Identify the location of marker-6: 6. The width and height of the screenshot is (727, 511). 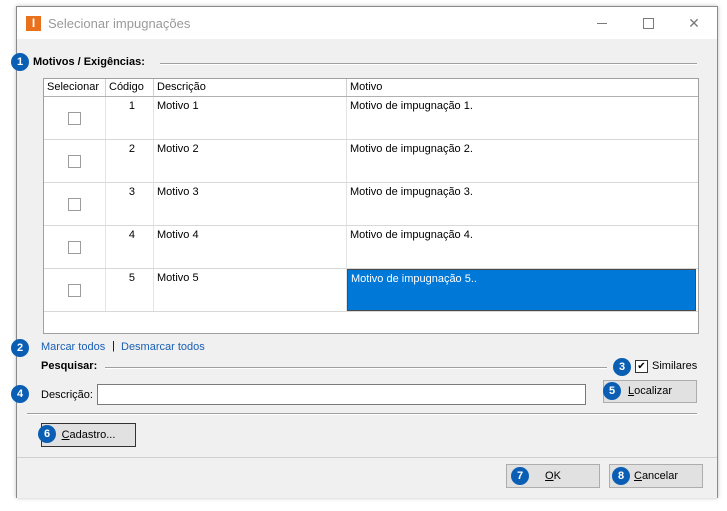
(47, 434).